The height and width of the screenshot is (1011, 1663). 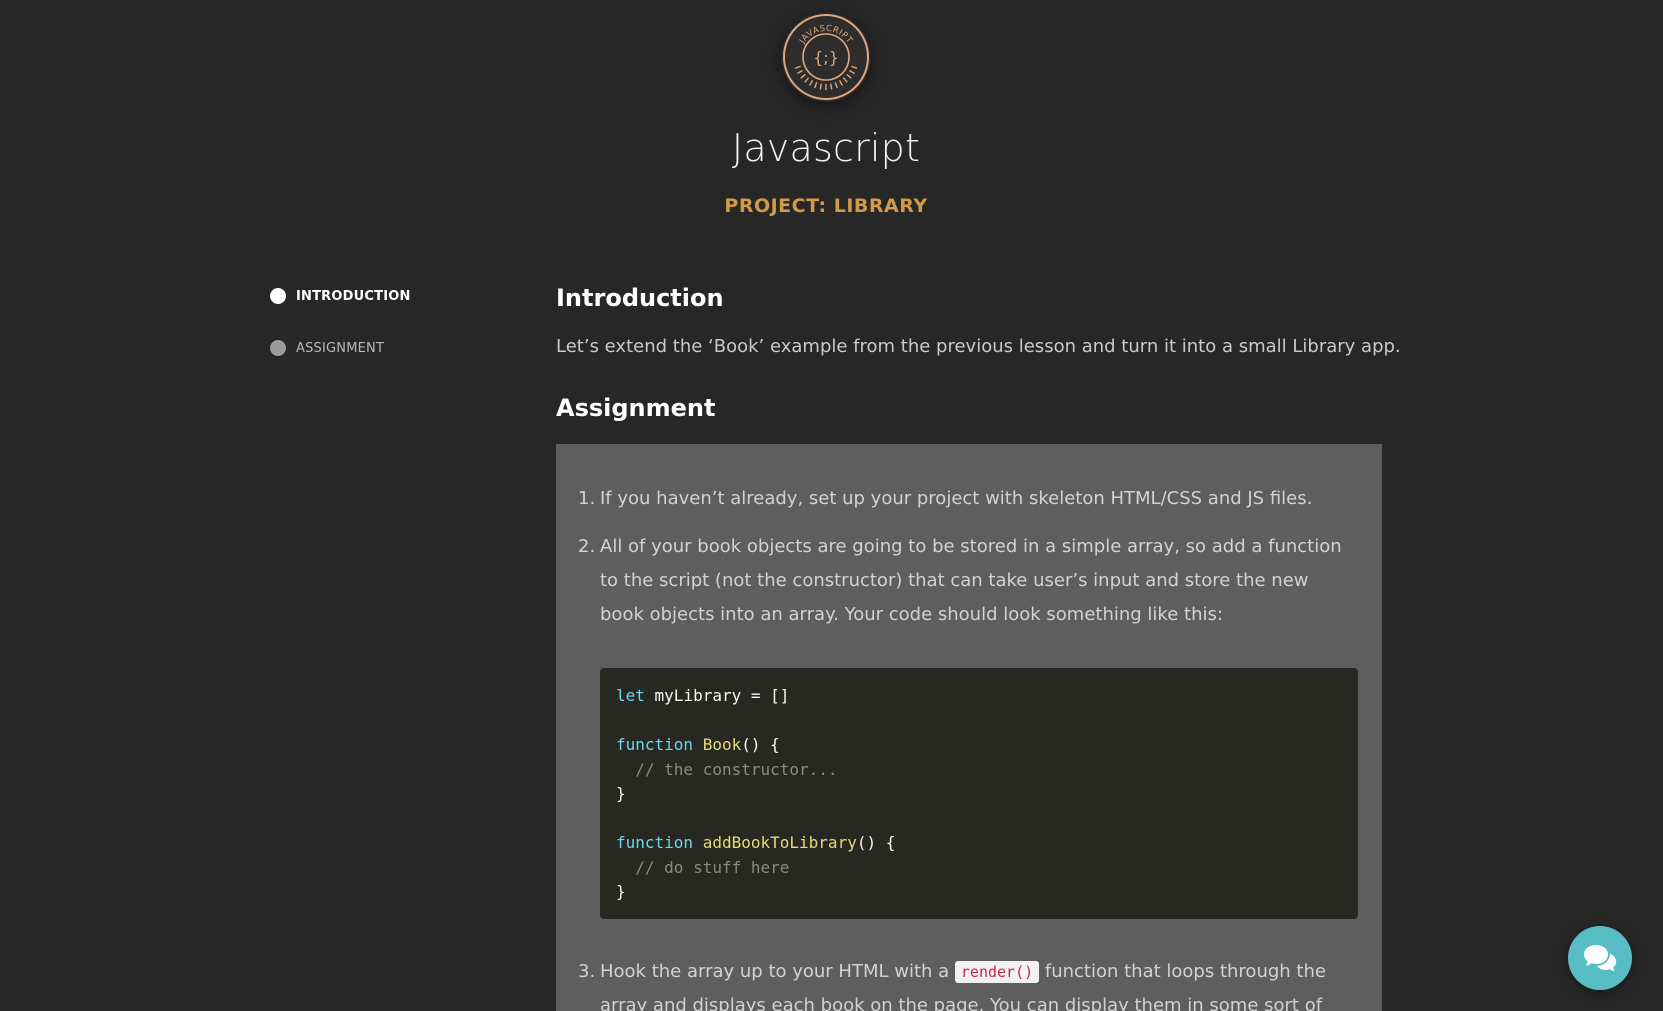 I want to click on step-number: 2., so click(x=587, y=546).